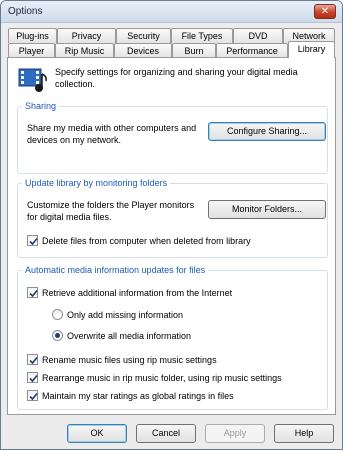 This screenshot has height=450, width=343. I want to click on rename-files-checkbox, so click(32, 359).